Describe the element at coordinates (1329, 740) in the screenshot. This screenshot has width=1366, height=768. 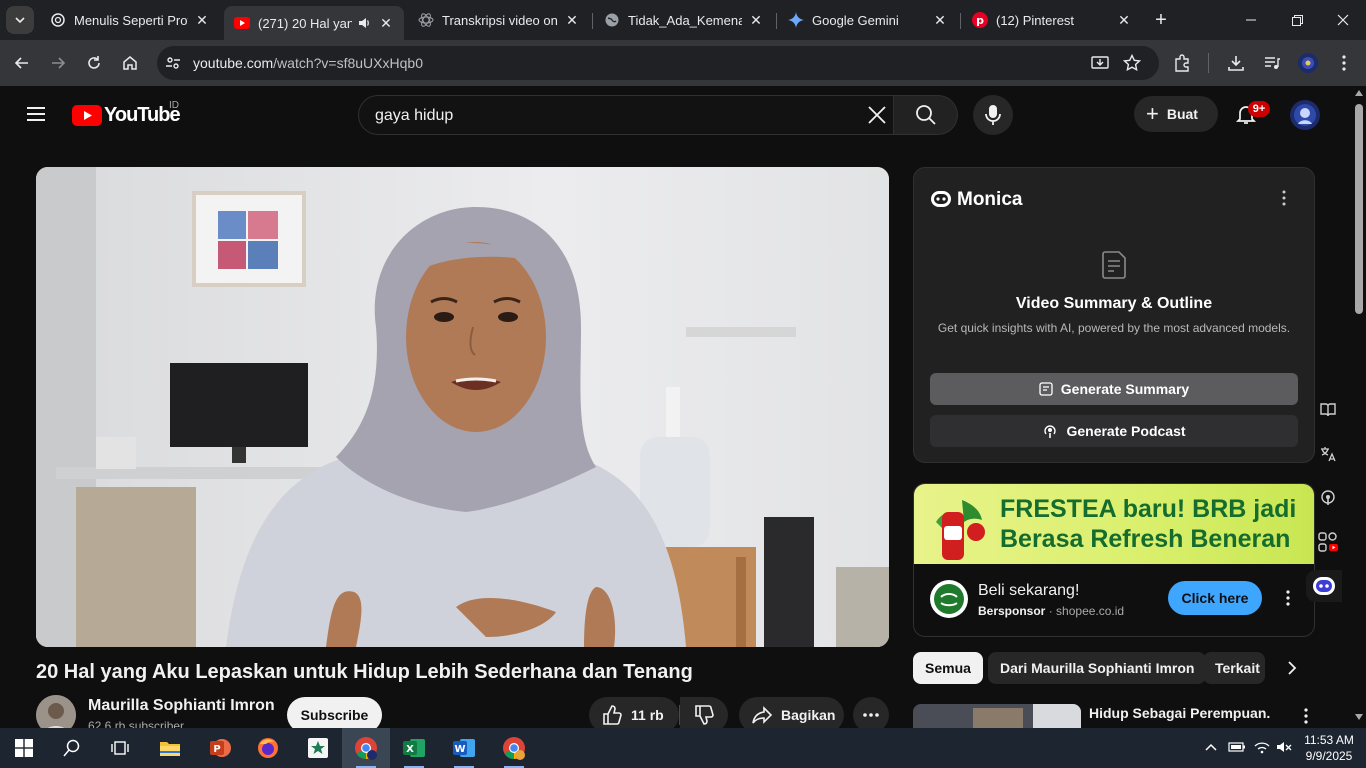
I see `clock-time: 11:53 AM` at that location.